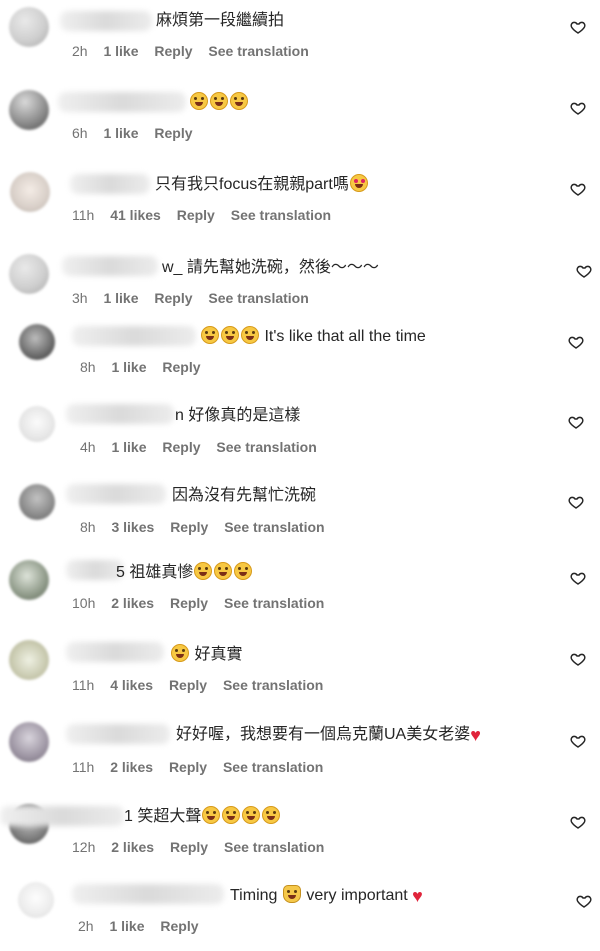  I want to click on comment-text: 麻煩第一段繼續拍, so click(220, 20).